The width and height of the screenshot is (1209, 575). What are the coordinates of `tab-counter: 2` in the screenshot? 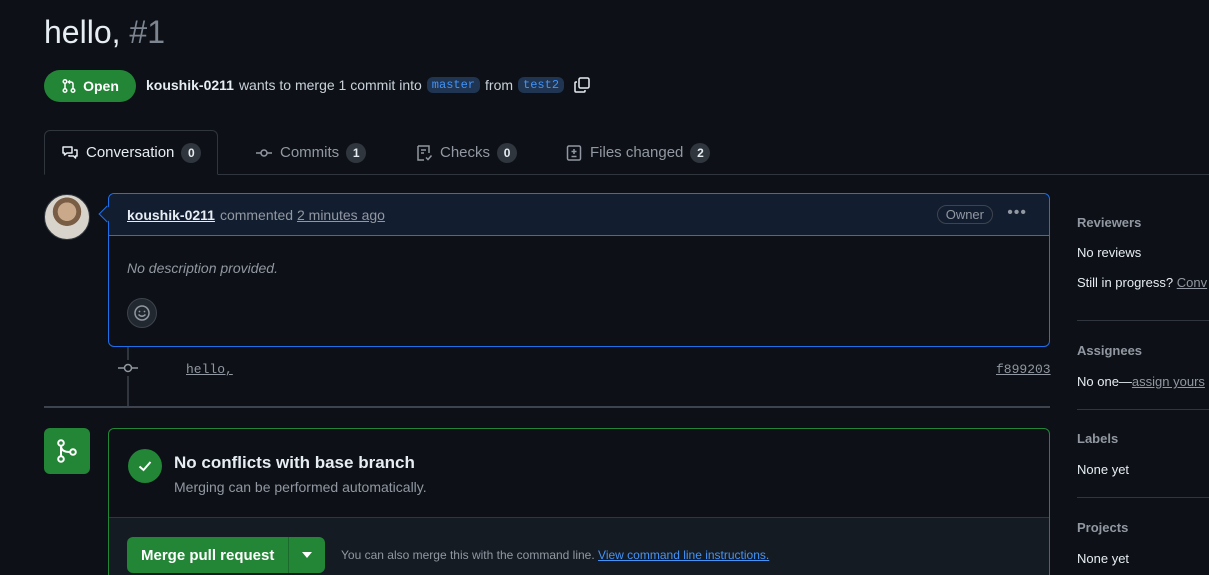 It's located at (700, 152).